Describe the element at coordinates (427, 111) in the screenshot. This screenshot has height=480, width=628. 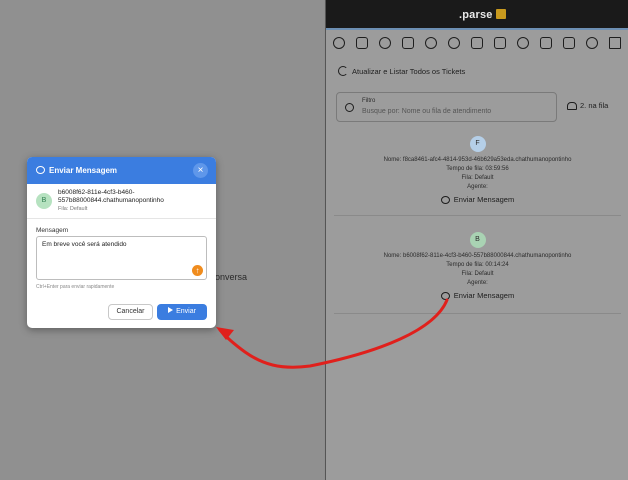
I see `filter-placeholder: Busque por: Nome ou fila de atendimento` at that location.